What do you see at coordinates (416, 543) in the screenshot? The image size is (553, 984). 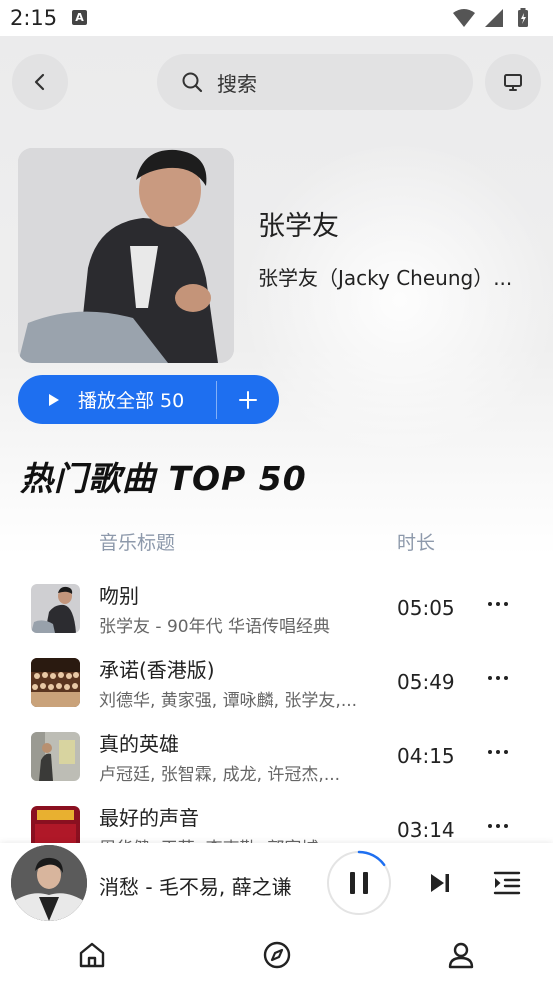 I see `column-header-duration: 时长` at bounding box center [416, 543].